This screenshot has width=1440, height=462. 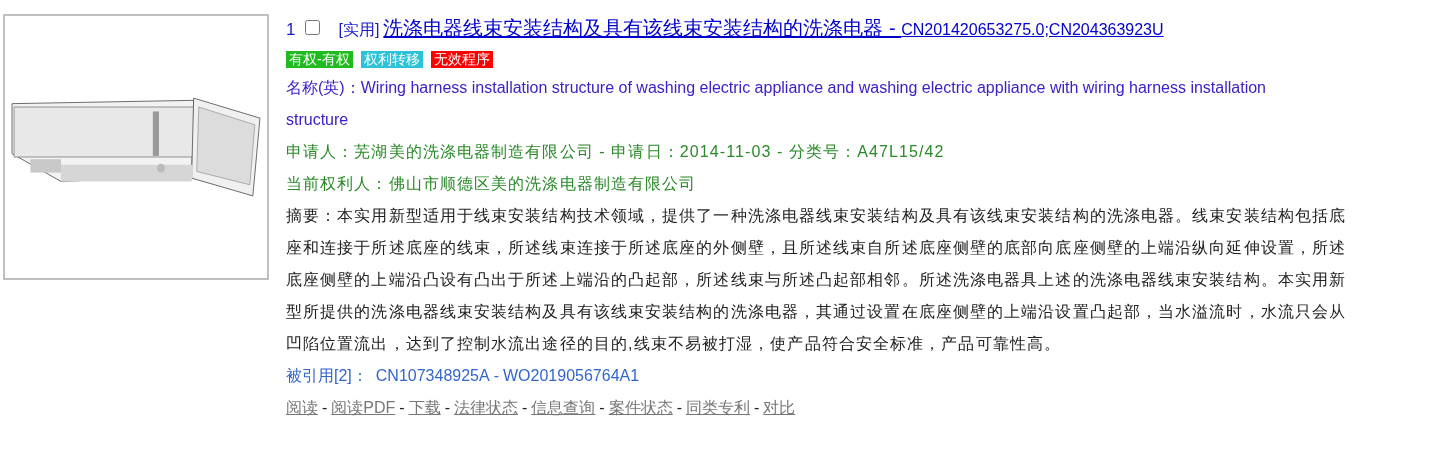 What do you see at coordinates (616, 152) in the screenshot?
I see `applicant-info: 申请人：芜湖美的洗涤电器制造有限公司 - 申请日：2014-11-03 - 分类号：A47L15/42` at bounding box center [616, 152].